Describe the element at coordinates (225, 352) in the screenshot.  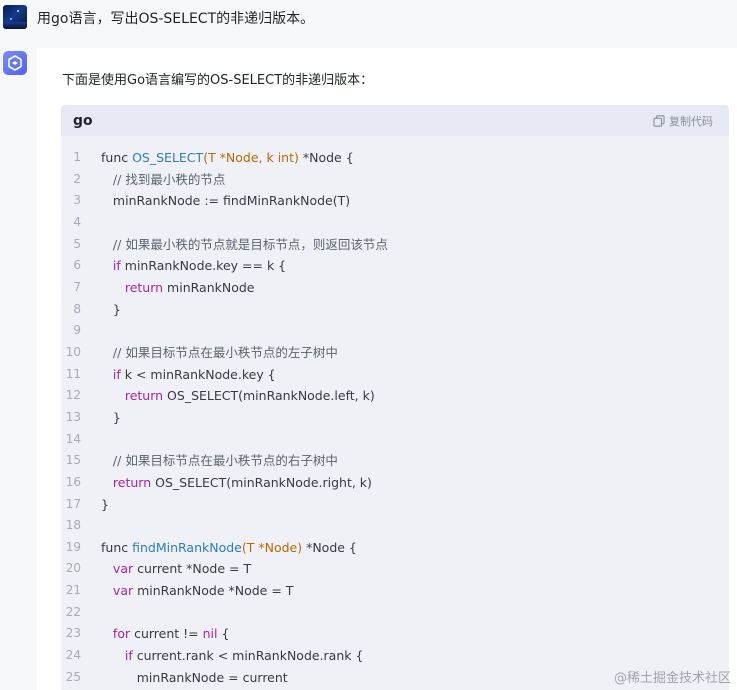
I see `code-line-text: // 如果目标节点在最小秩节点的左子树中` at that location.